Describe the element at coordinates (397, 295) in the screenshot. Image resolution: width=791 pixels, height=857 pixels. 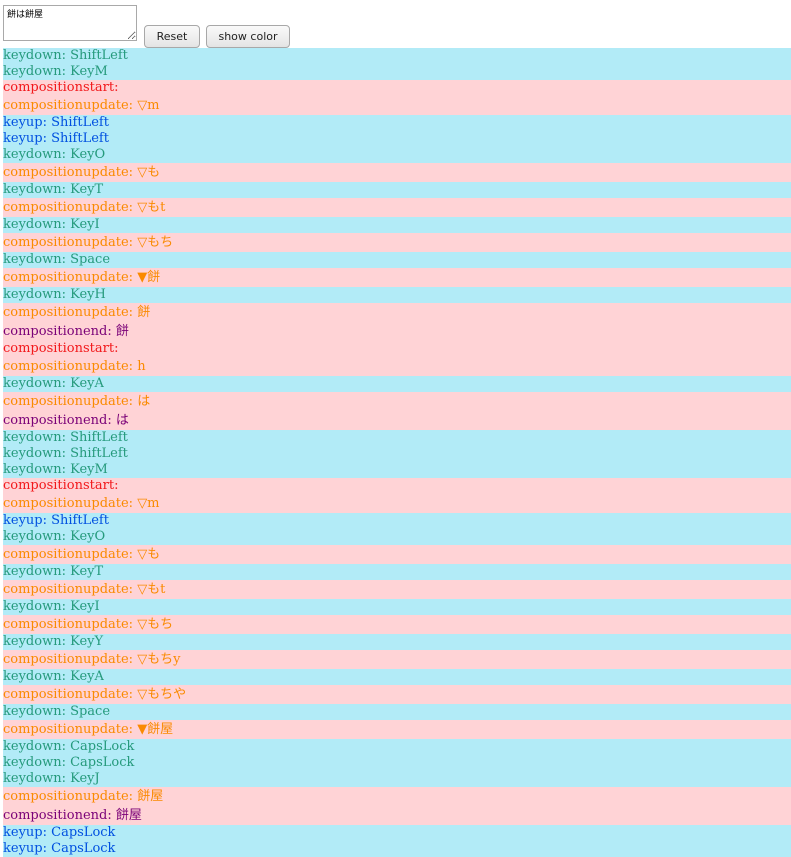
I see `log-entry-keydown: keydown: KeyH` at that location.